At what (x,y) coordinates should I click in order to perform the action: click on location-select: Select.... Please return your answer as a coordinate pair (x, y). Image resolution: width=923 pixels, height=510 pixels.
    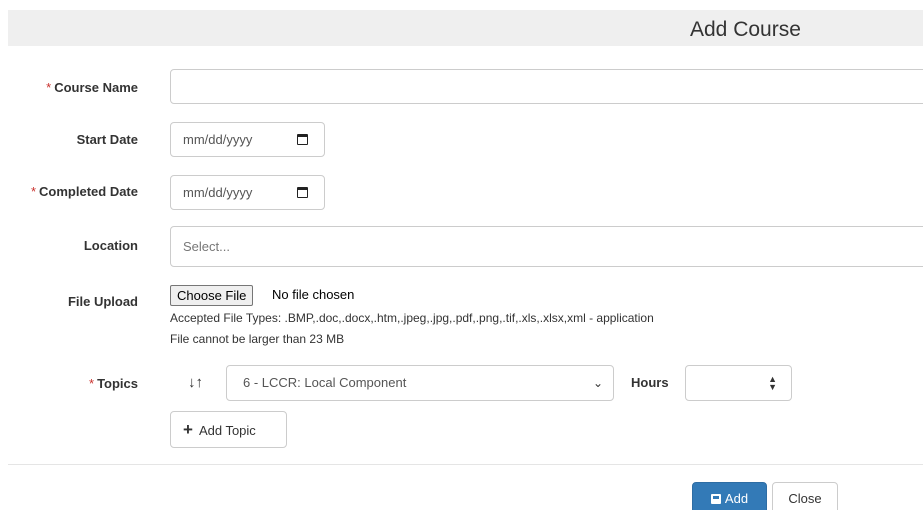
    Looking at the image, I should click on (546, 246).